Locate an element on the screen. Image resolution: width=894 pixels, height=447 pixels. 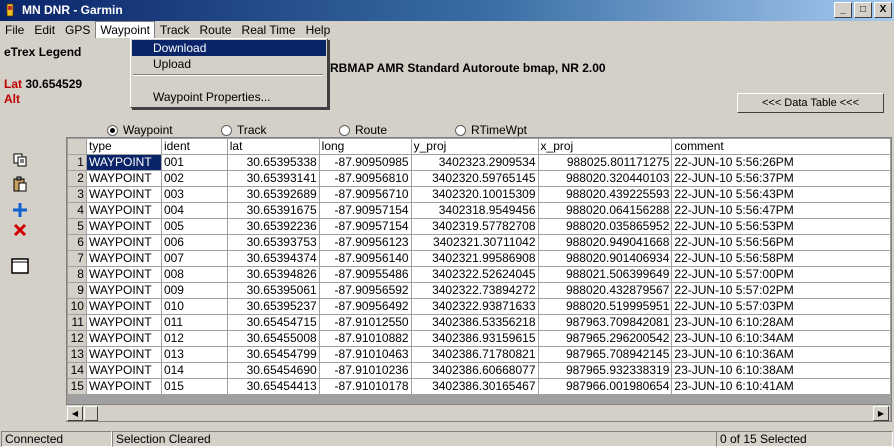
cell-y-proj: 3402323.2909534 is located at coordinates (474, 162).